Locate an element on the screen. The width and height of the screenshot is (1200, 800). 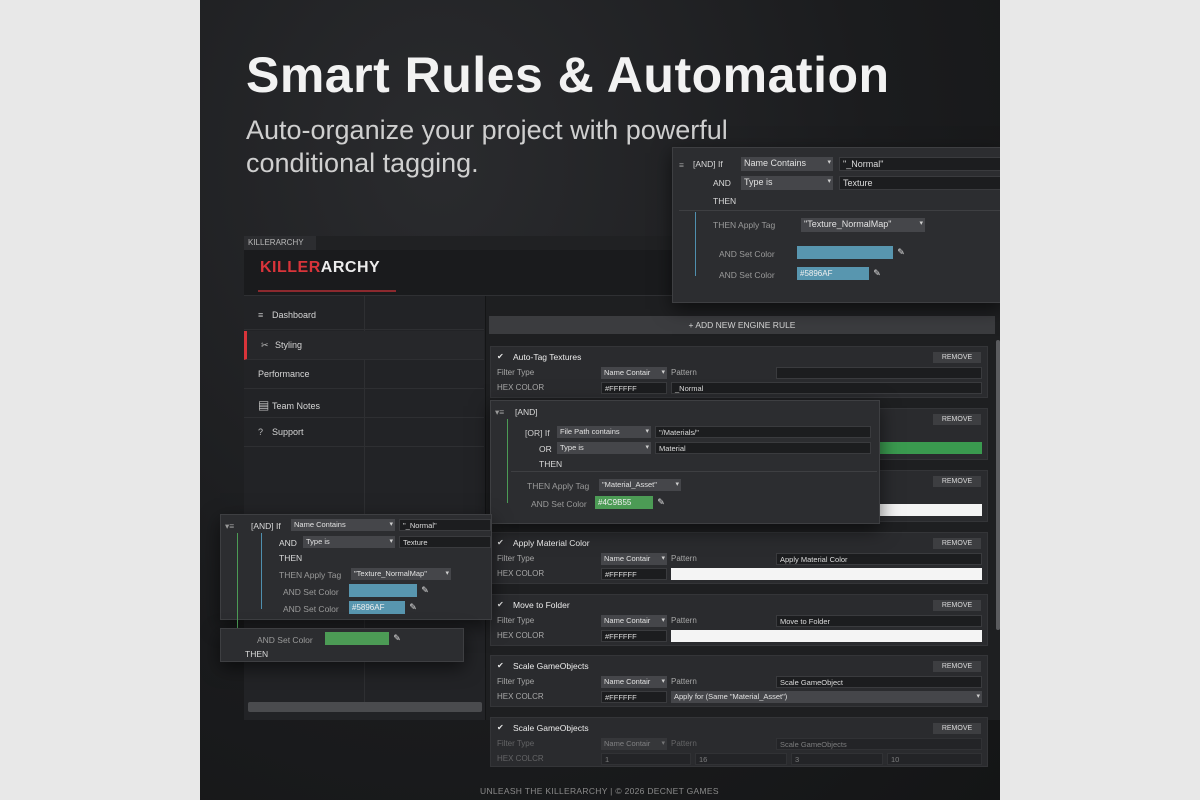
list-icon: ≡ is located at coordinates (261, 315).